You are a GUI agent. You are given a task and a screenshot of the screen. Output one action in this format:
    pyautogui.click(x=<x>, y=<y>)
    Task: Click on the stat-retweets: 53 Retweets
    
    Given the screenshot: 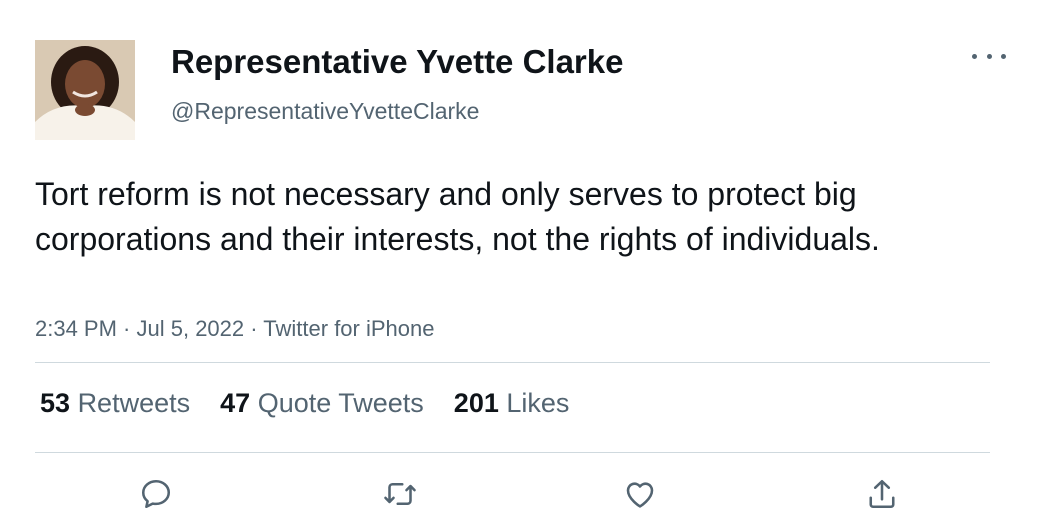 What is the action you would take?
    pyautogui.click(x=115, y=403)
    